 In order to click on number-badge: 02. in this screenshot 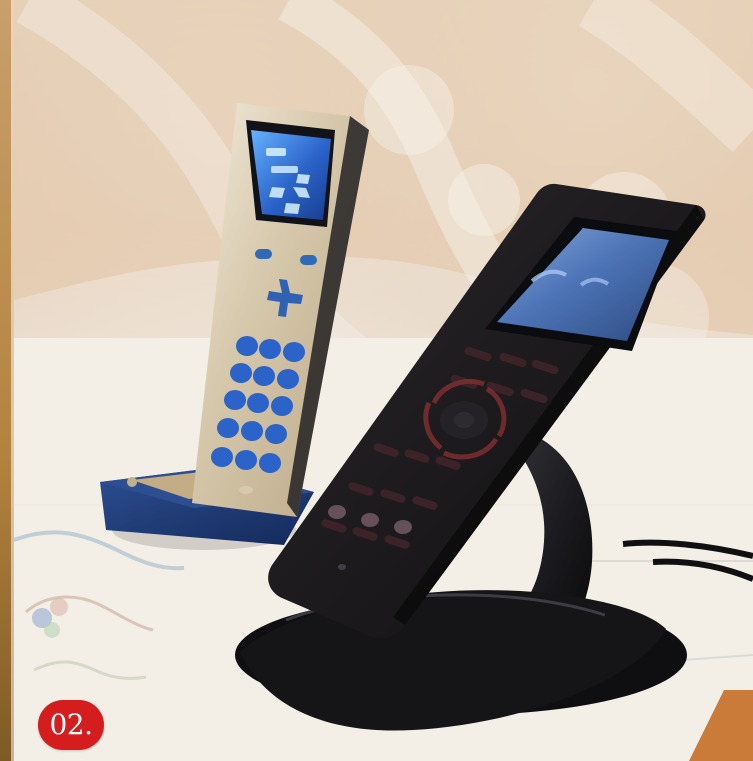, I will do `click(71, 725)`.